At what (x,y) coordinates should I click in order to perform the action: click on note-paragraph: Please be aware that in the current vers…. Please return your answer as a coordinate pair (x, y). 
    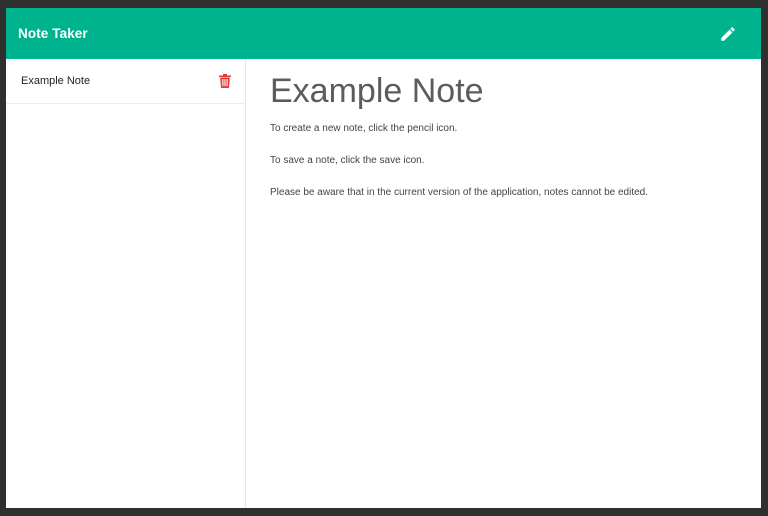
    Looking at the image, I should click on (459, 192).